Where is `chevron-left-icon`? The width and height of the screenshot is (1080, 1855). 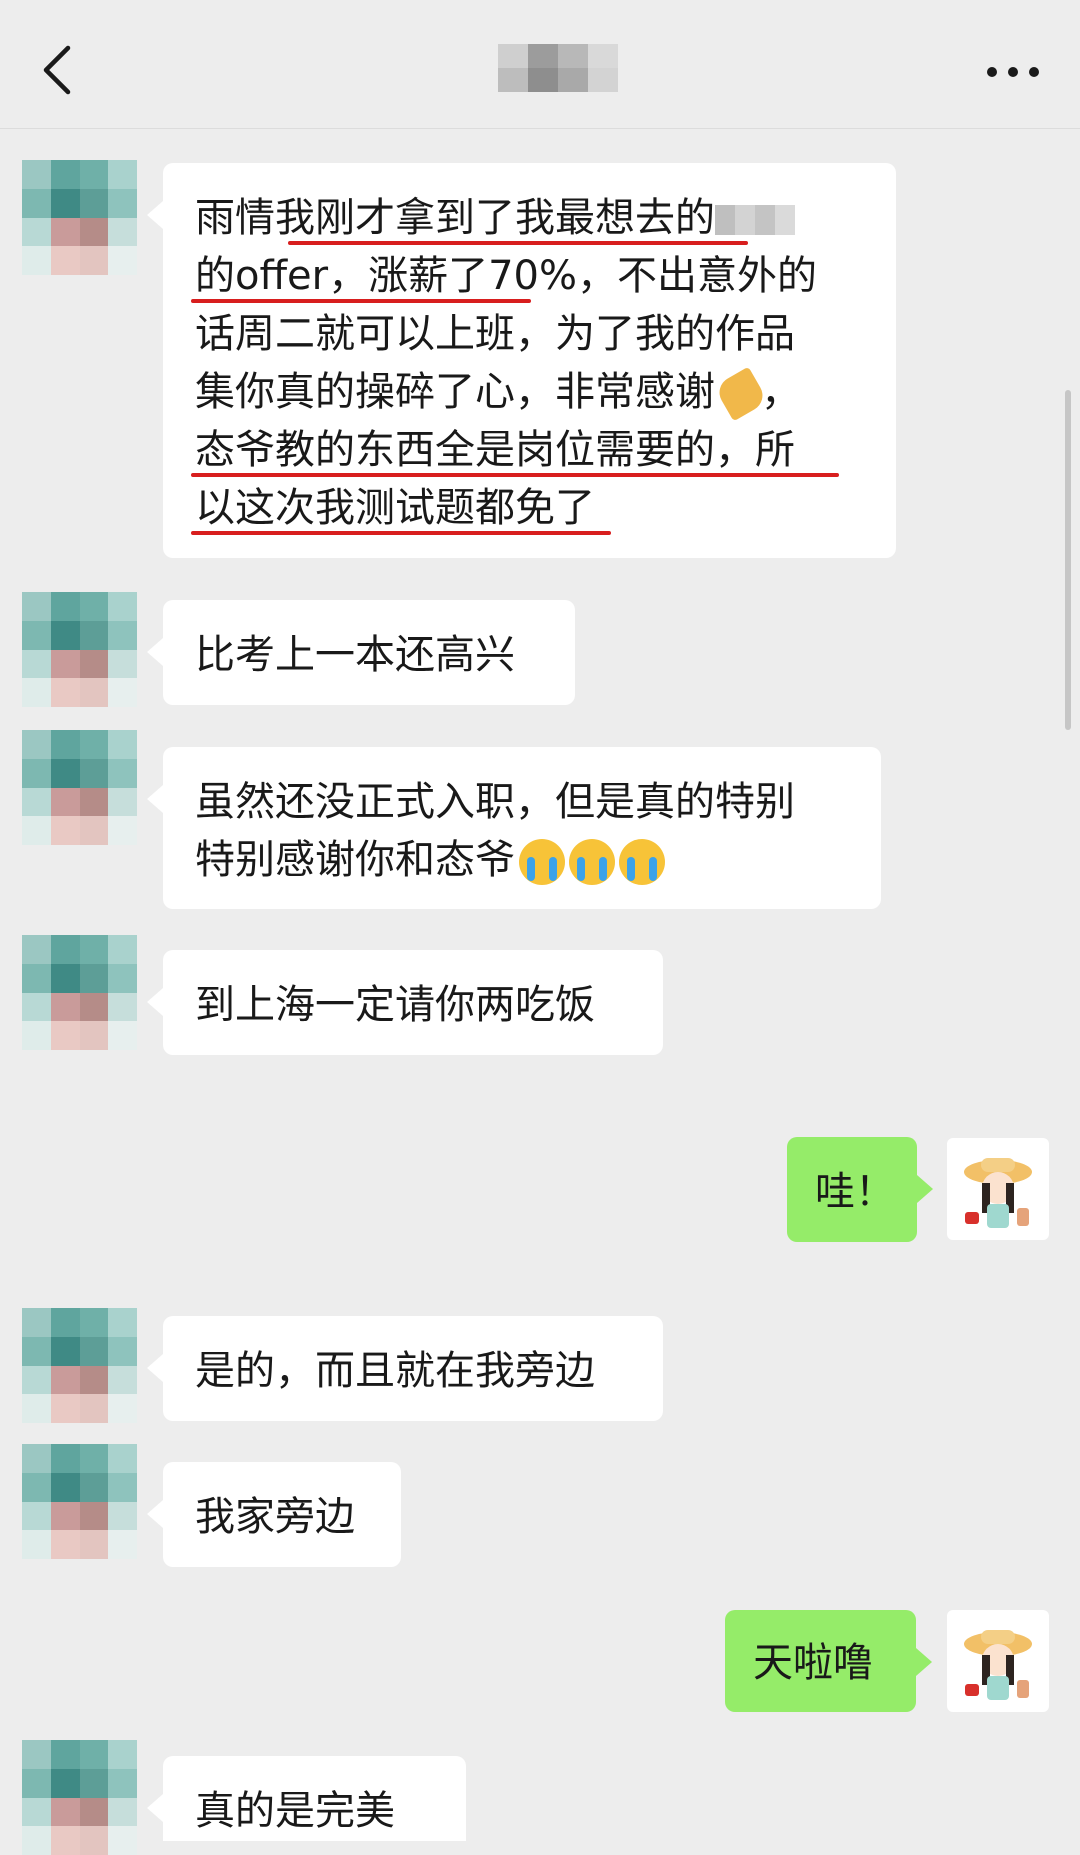
chevron-left-icon is located at coordinates (57, 70).